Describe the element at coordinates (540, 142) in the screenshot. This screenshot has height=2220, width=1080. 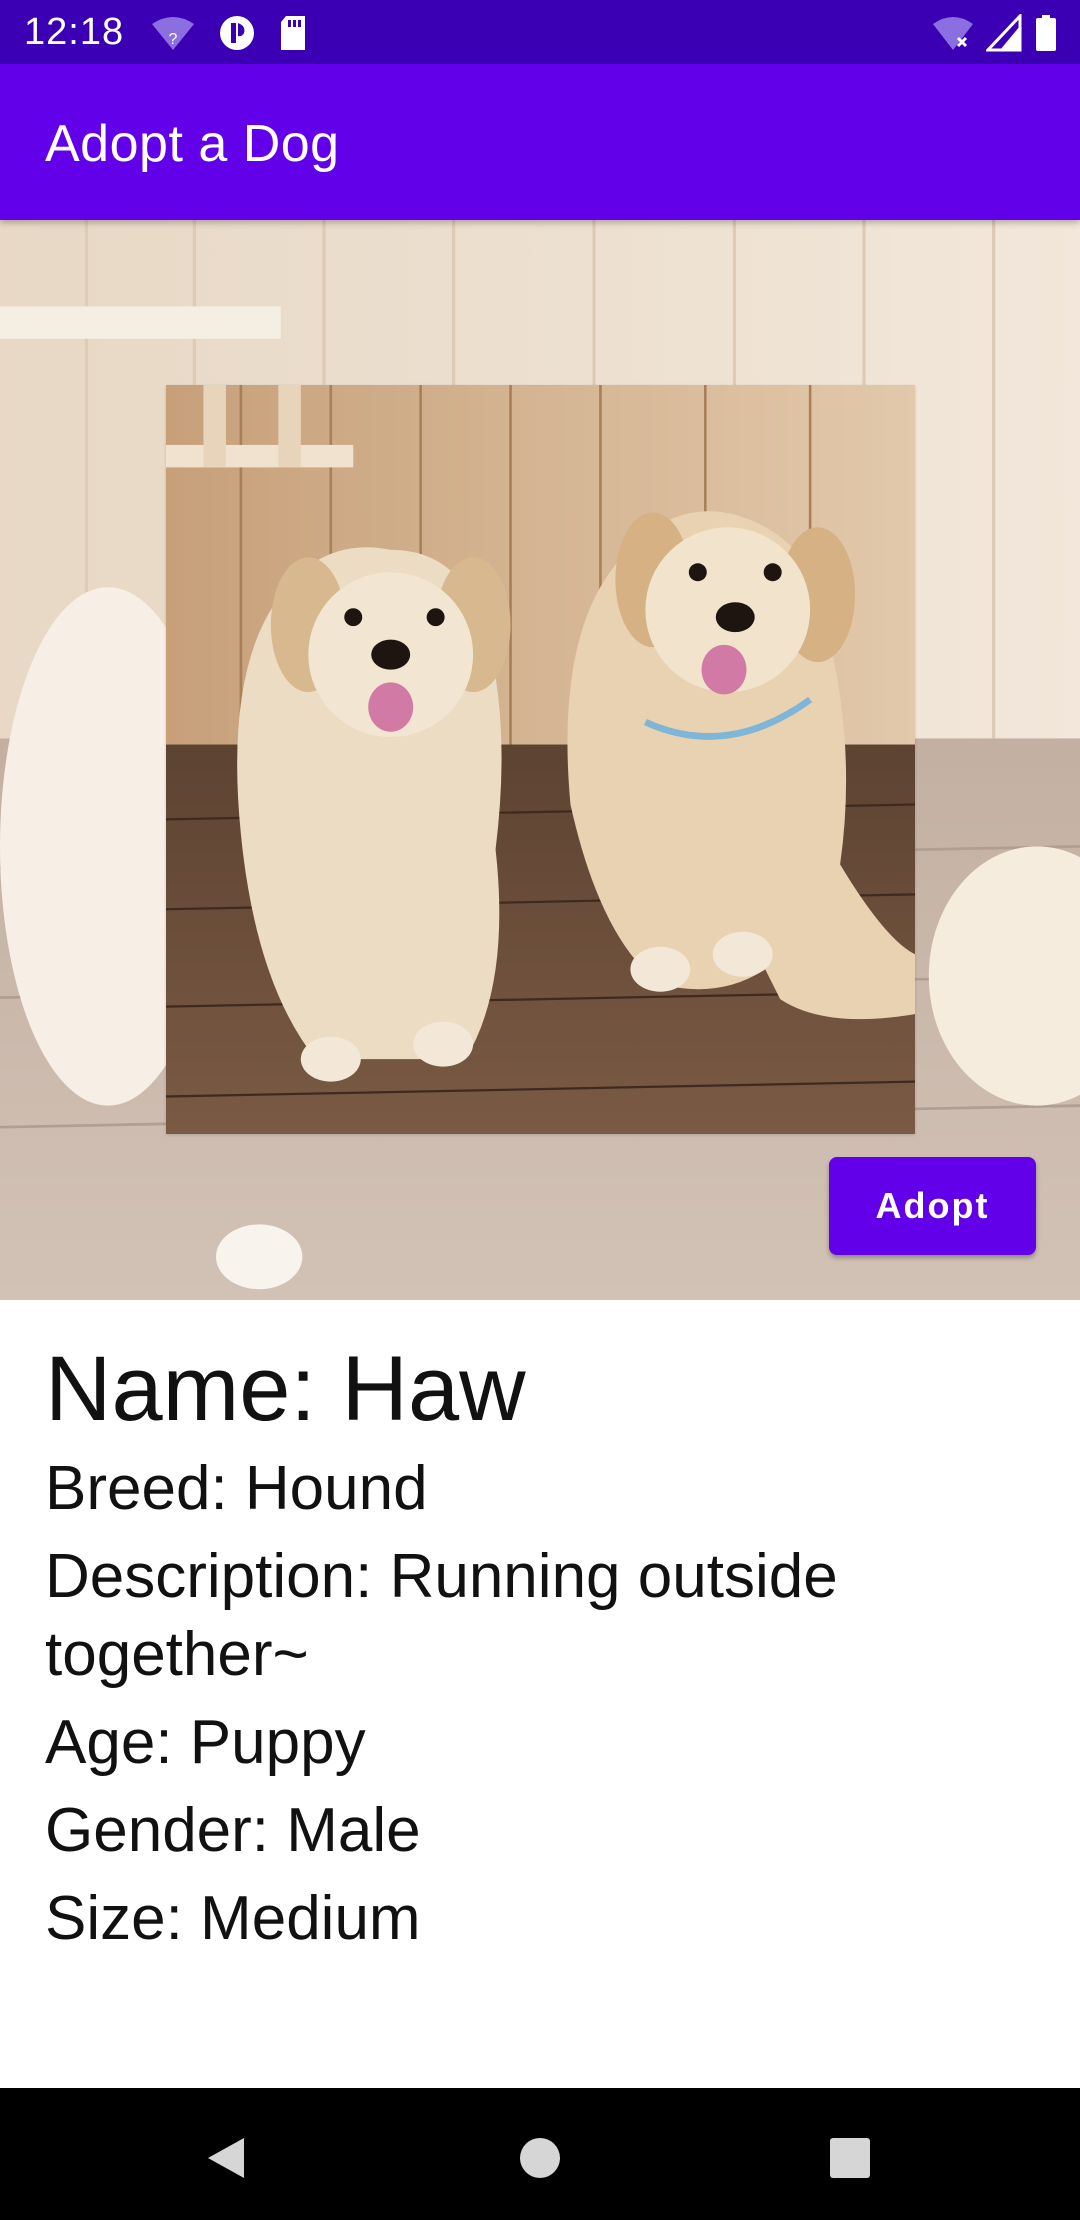
I see `app-bar: Adopt a Dog` at that location.